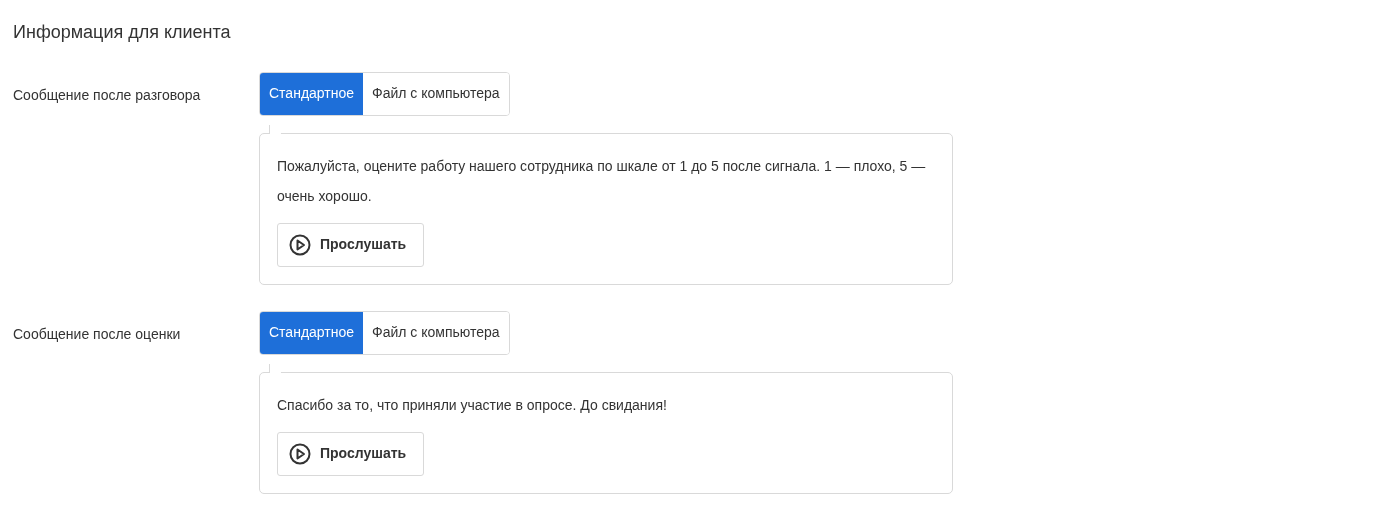 This screenshot has height=515, width=1386. What do you see at coordinates (107, 95) in the screenshot?
I see `field-label: Сообщение после разговора` at bounding box center [107, 95].